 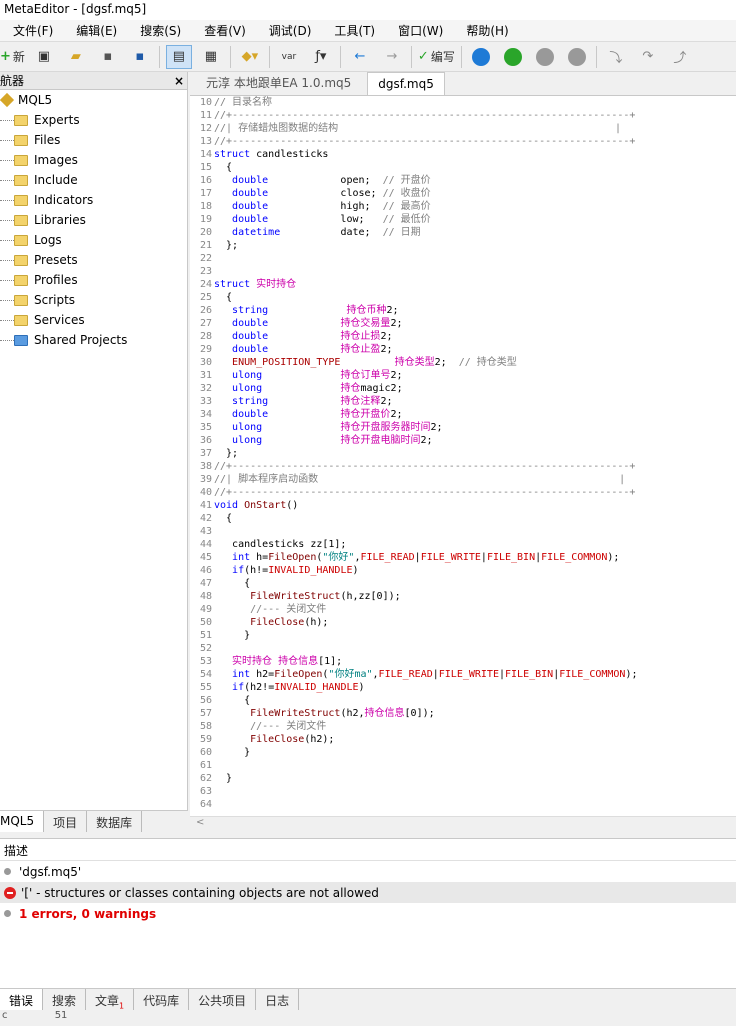 What do you see at coordinates (93, 160) in the screenshot?
I see `tree-item-images: Images` at bounding box center [93, 160].